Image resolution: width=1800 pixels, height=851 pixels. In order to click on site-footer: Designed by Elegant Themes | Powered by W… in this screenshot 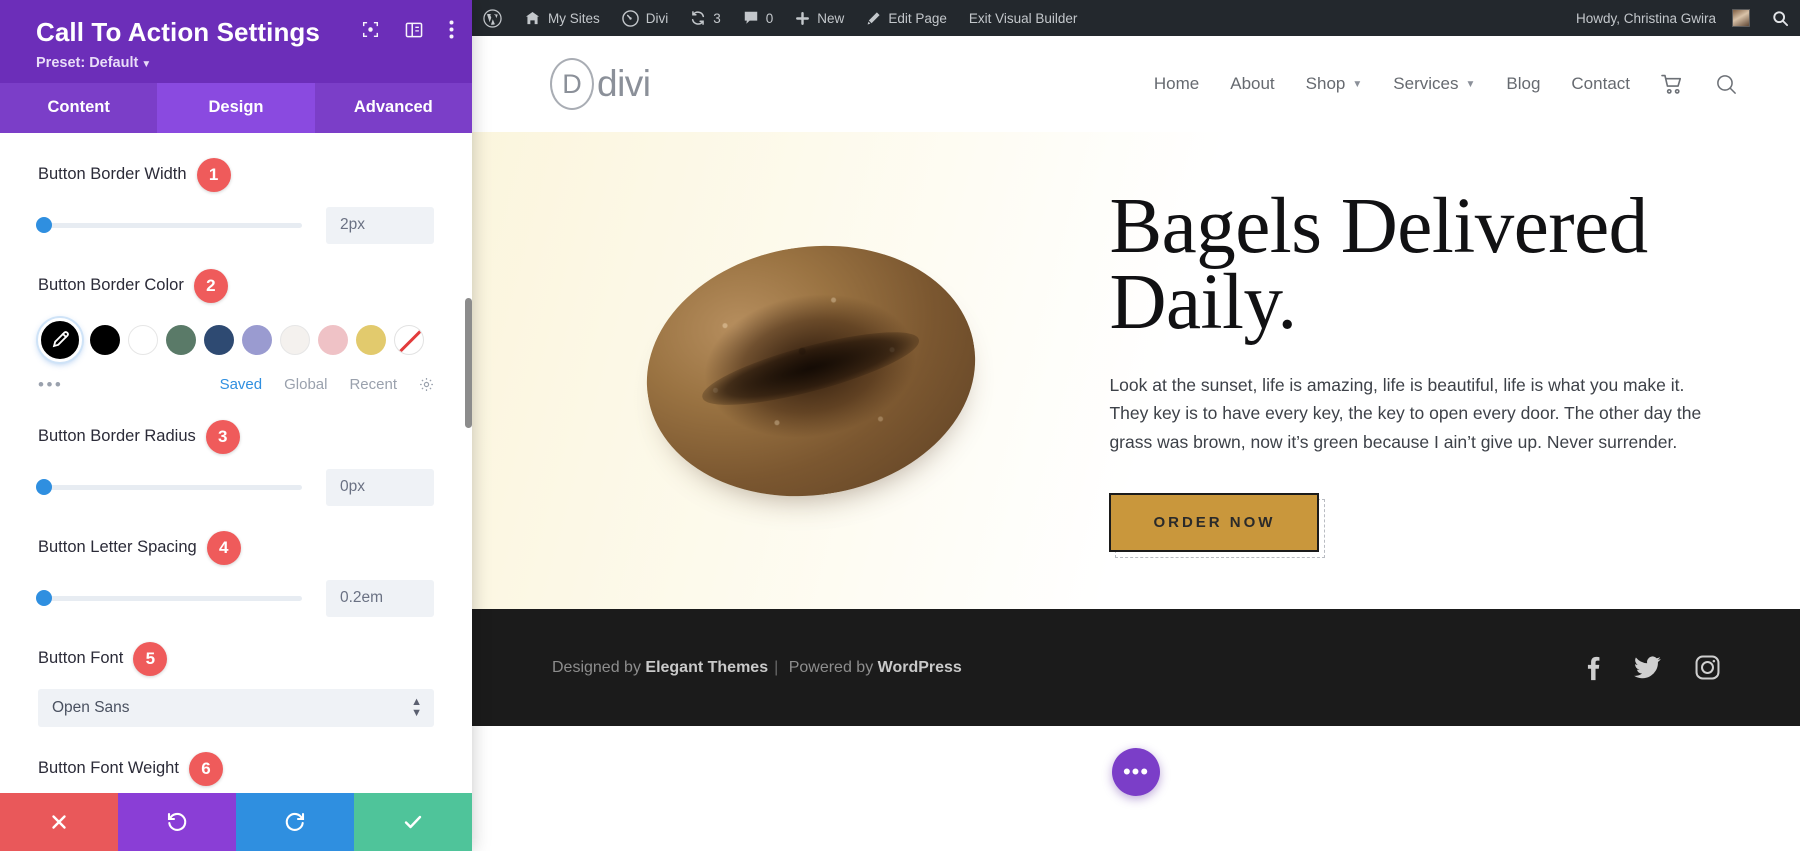, I will do `click(1136, 667)`.